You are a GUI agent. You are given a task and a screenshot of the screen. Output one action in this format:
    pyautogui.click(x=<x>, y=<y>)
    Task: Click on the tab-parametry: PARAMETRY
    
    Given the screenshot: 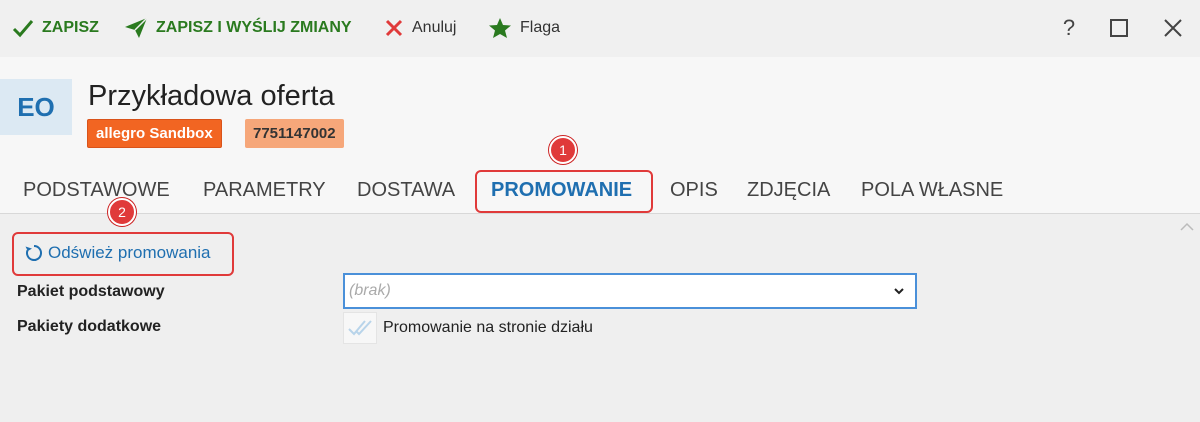 What is the action you would take?
    pyautogui.click(x=264, y=190)
    